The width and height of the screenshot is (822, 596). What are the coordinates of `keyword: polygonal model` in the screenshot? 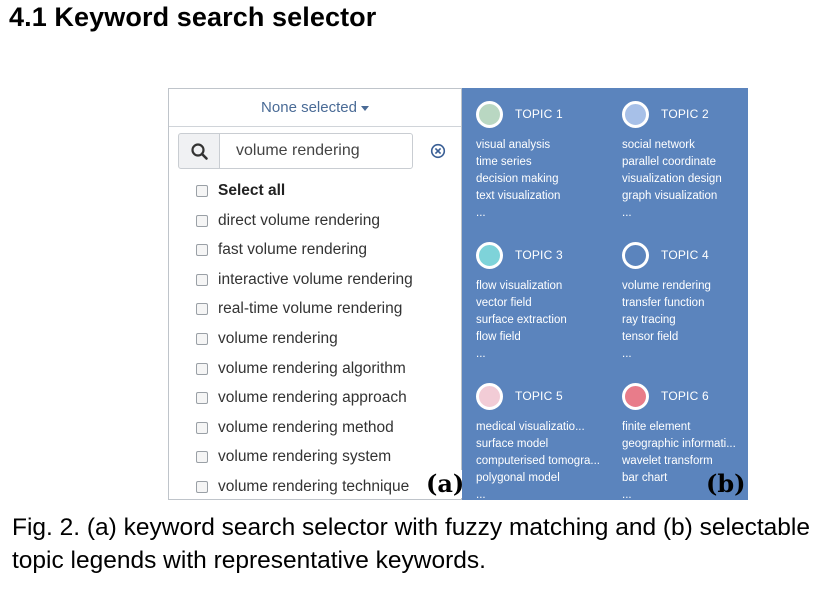 It's located at (518, 478).